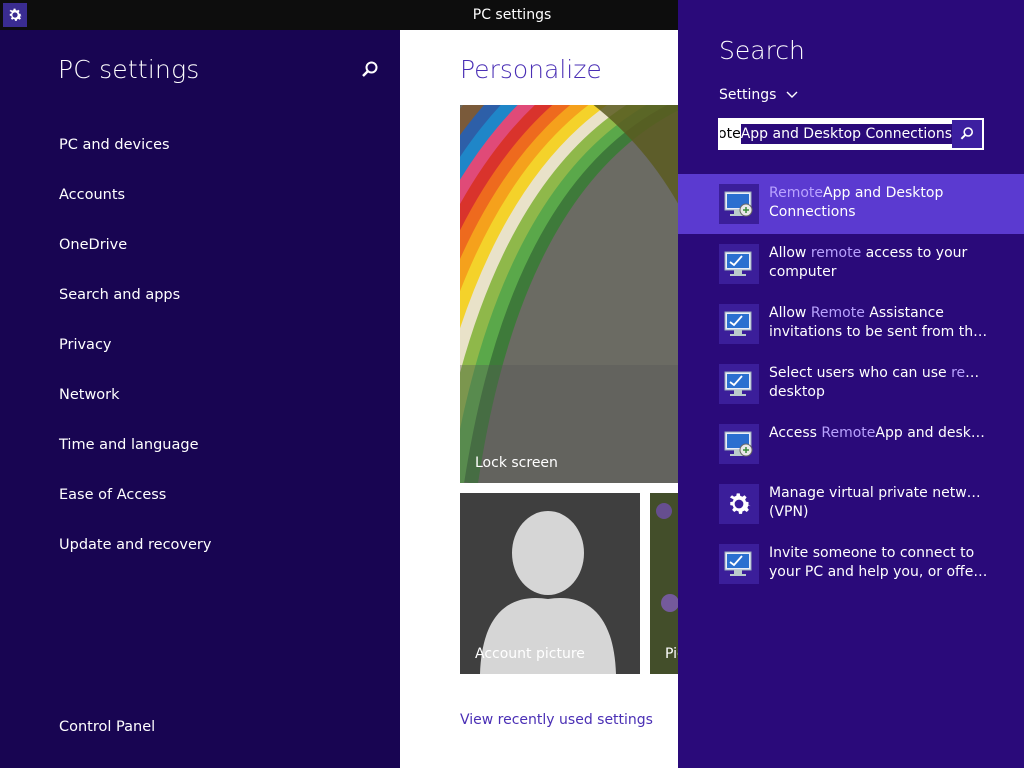 This screenshot has width=1024, height=768. What do you see at coordinates (730, 134) in the screenshot?
I see `search-query-prefix: ote` at bounding box center [730, 134].